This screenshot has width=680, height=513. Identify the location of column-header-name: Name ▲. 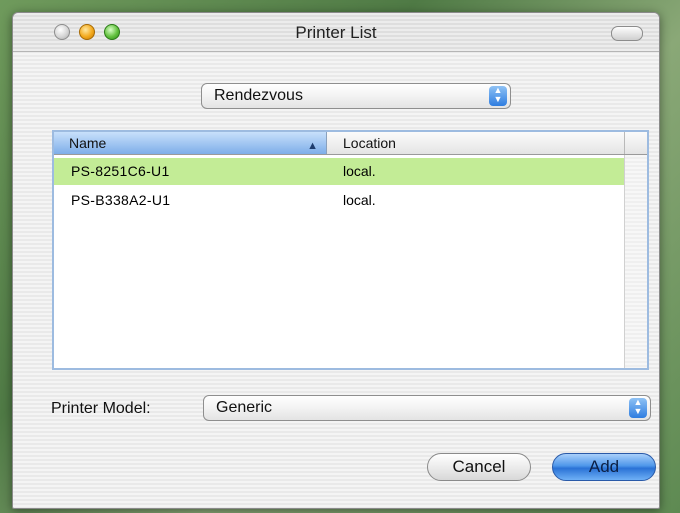
(190, 143).